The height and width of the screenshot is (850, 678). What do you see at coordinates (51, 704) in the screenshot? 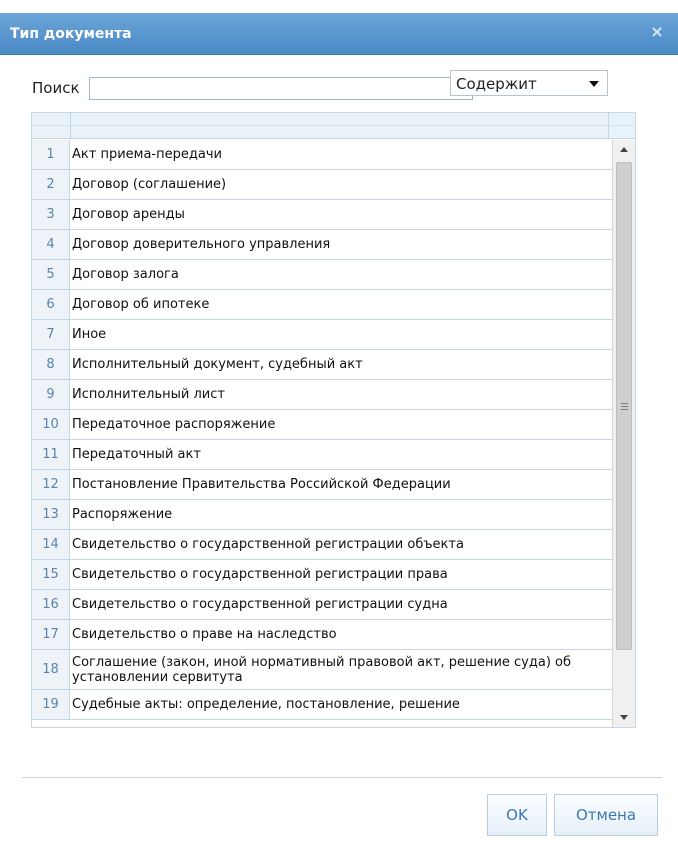
I see `row-number: 19` at bounding box center [51, 704].